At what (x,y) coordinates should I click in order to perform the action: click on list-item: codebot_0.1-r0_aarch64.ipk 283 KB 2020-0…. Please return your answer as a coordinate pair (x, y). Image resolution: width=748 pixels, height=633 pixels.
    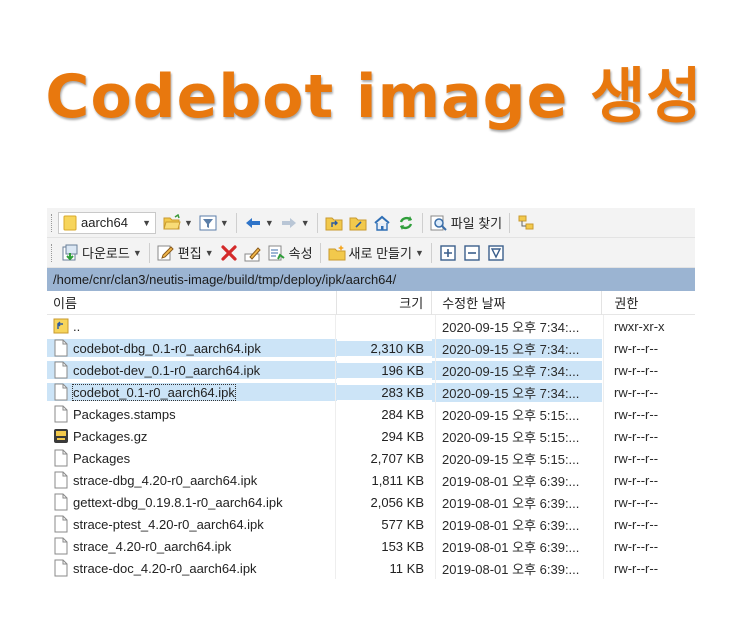
    Looking at the image, I should click on (371, 392).